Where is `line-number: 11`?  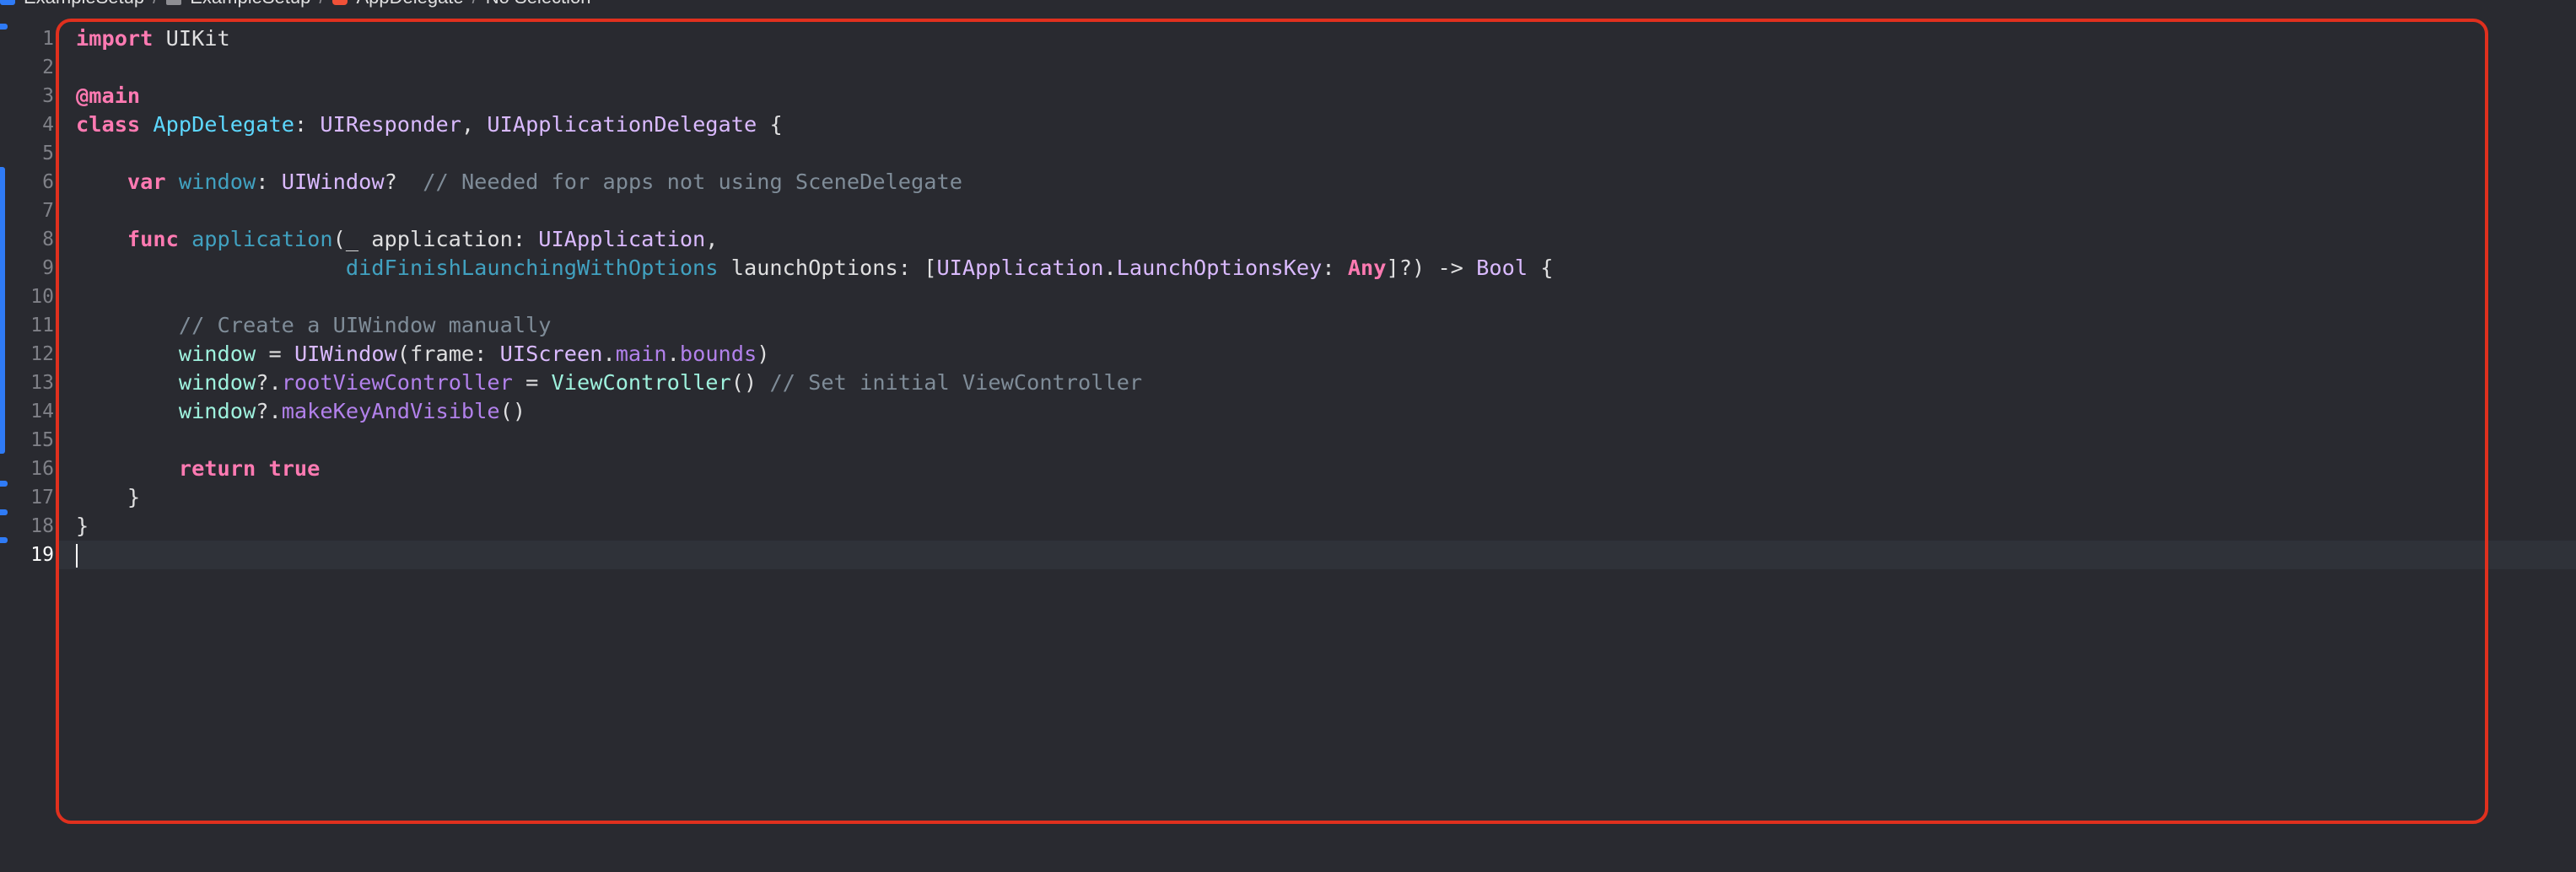 line-number: 11 is located at coordinates (28, 325).